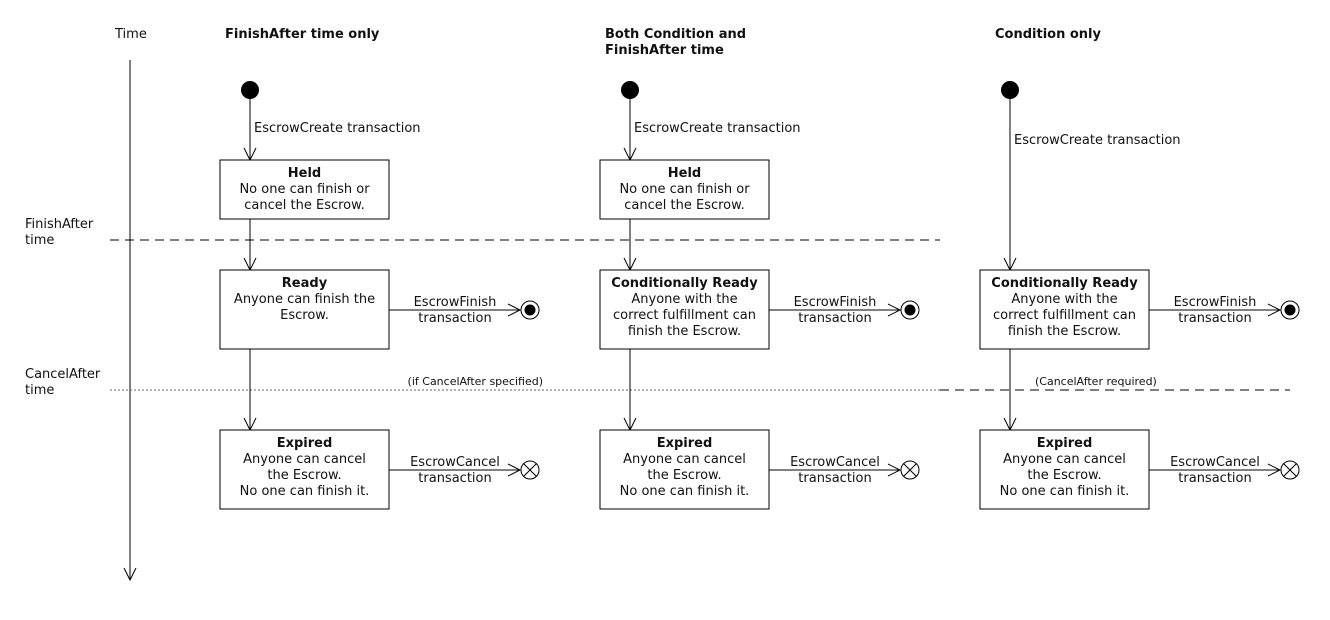  Describe the element at coordinates (675, 34) in the screenshot. I see `column-title-both-line1: Both Condition and` at that location.